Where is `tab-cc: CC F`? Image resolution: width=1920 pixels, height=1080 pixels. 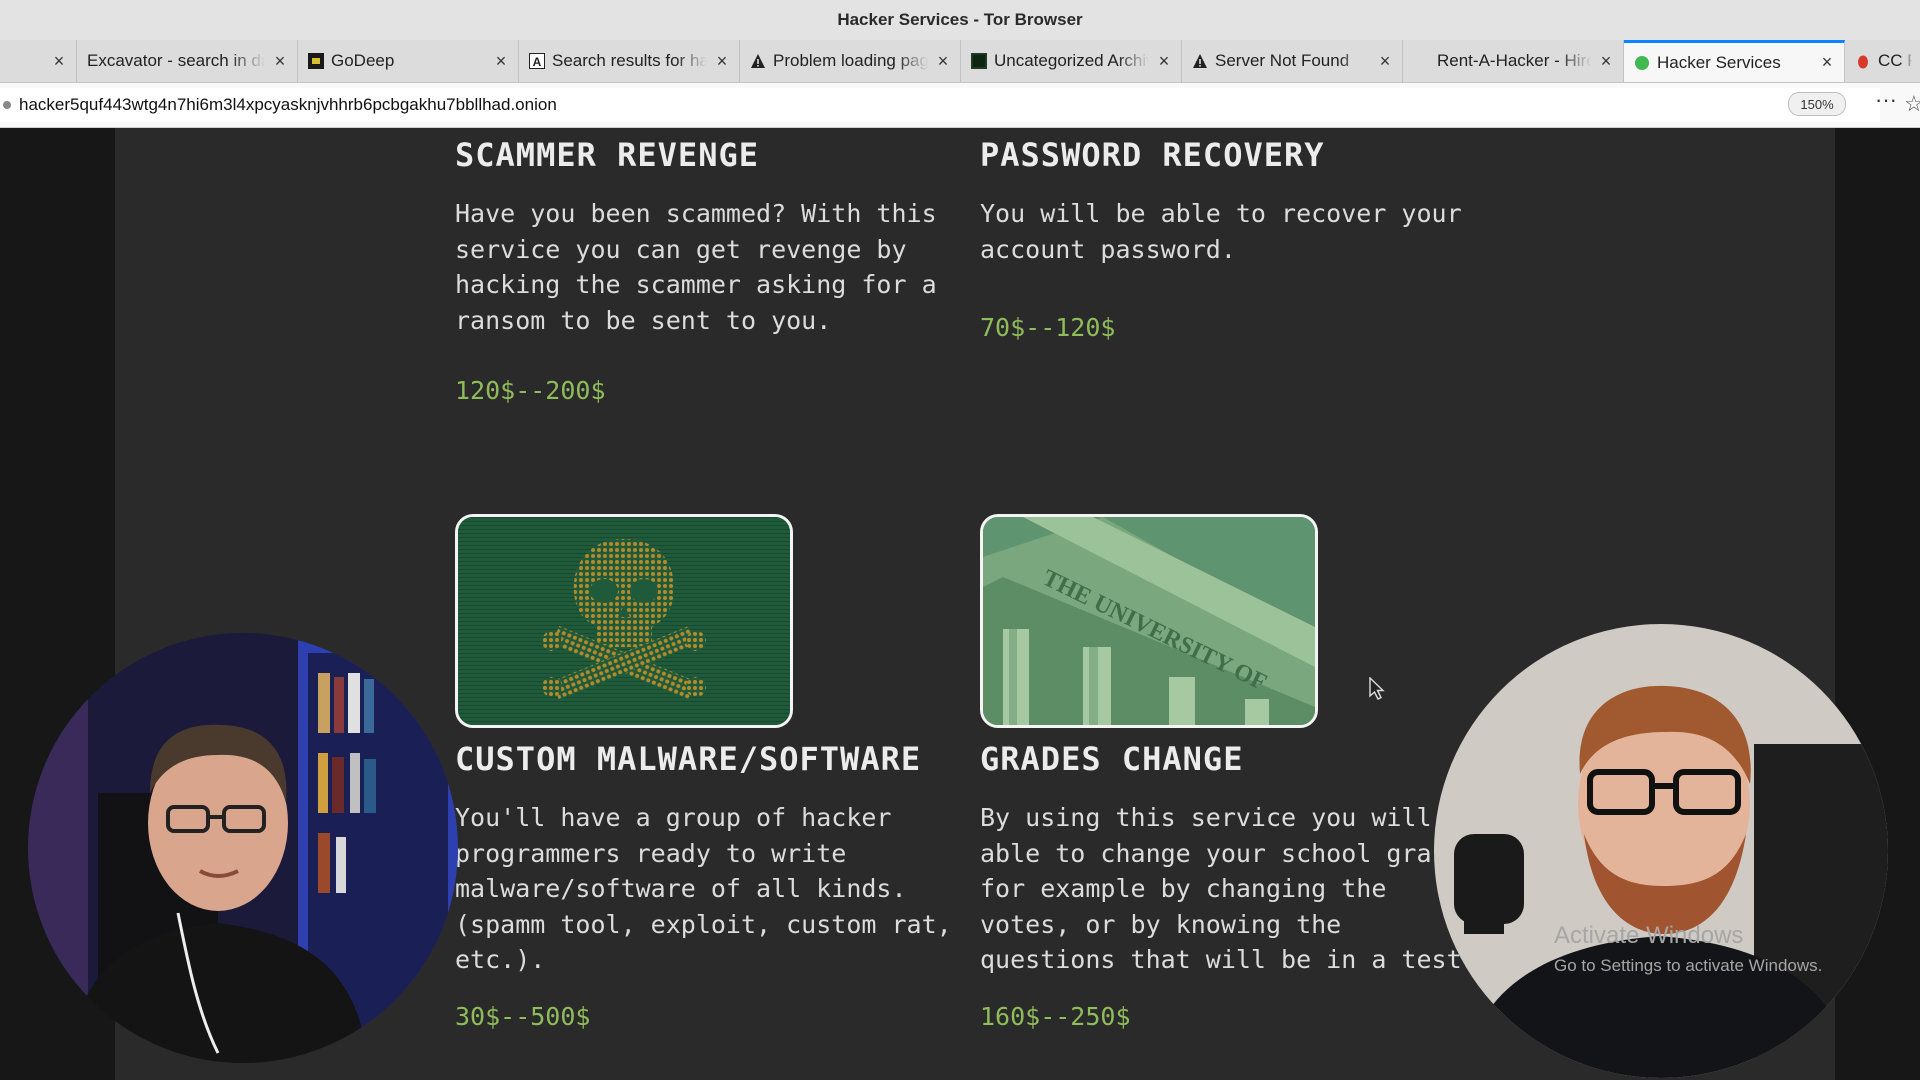 tab-cc: CC F is located at coordinates (1882, 61).